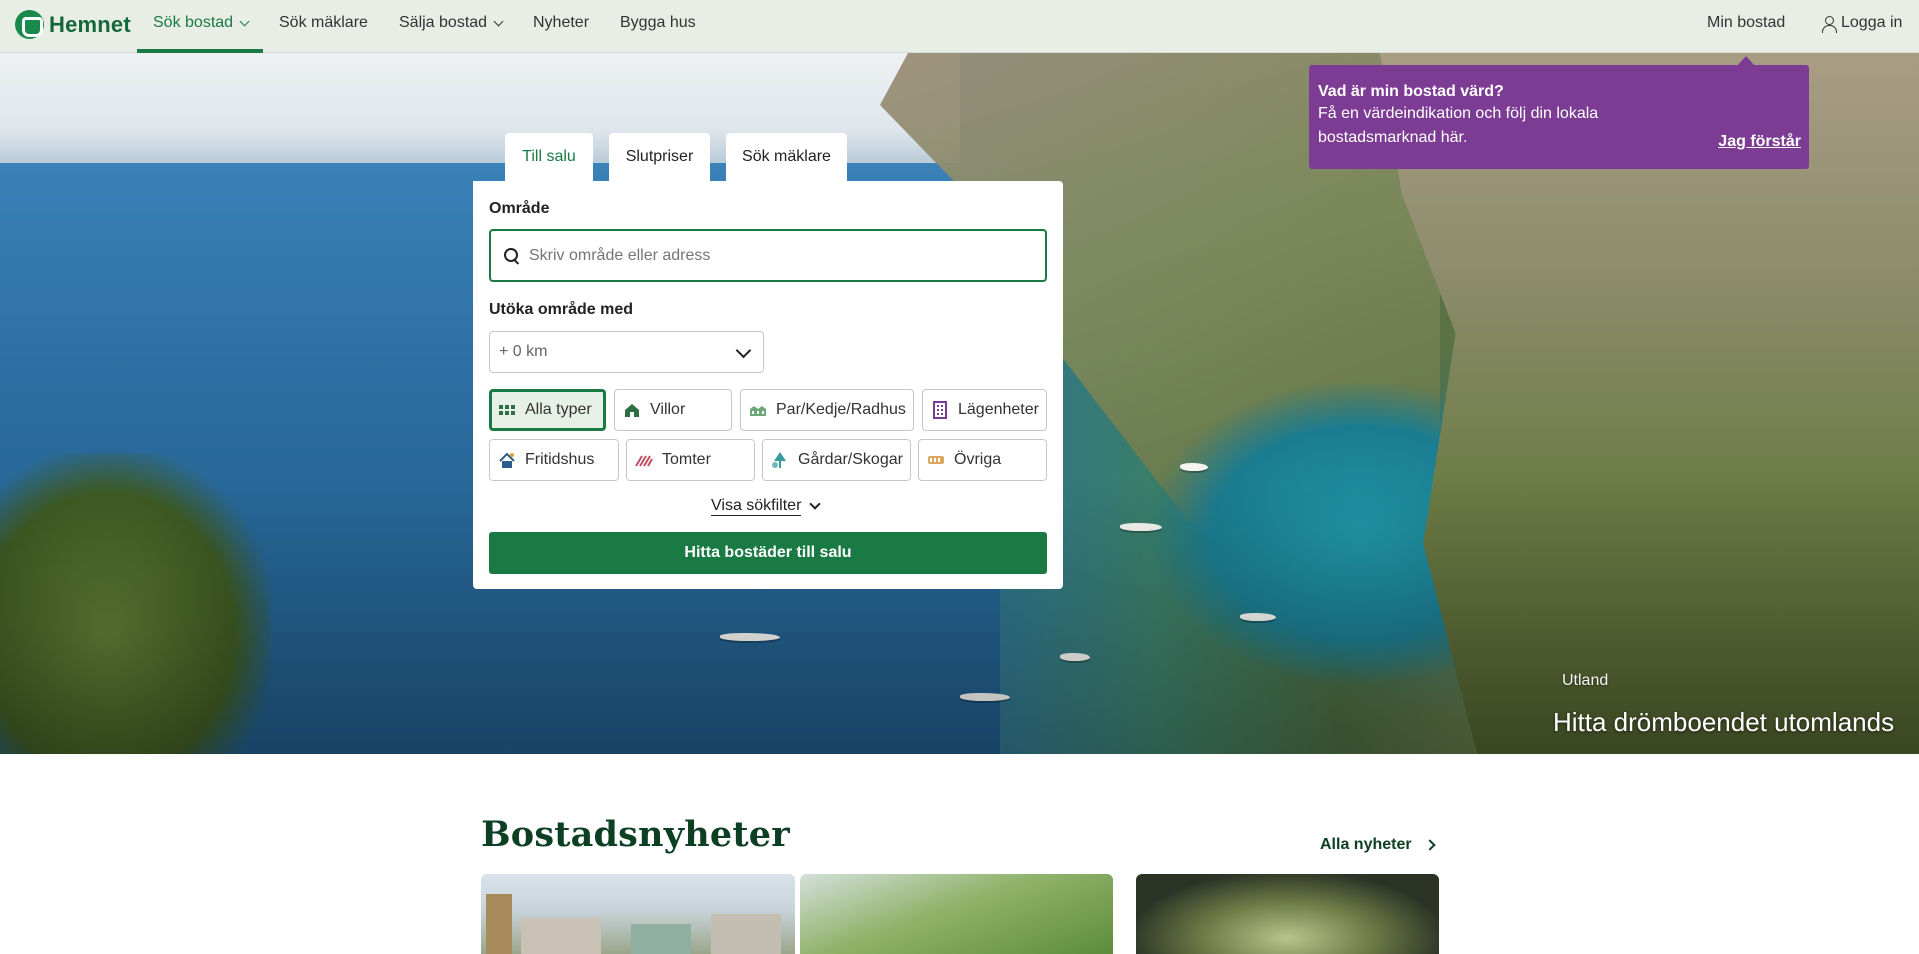 This screenshot has height=954, width=1919. I want to click on nav-bygga-hus-label: Bygga hus, so click(658, 22).